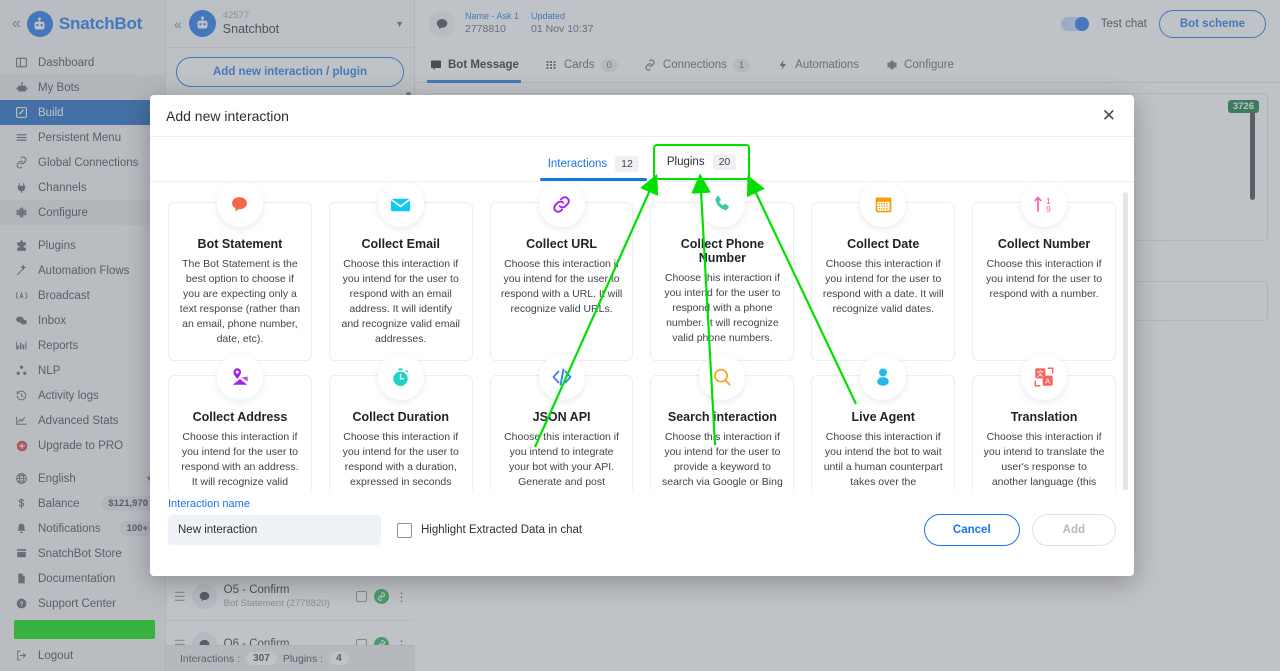 The image size is (1280, 671). Describe the element at coordinates (883, 417) in the screenshot. I see `card-title: Live Agent` at that location.